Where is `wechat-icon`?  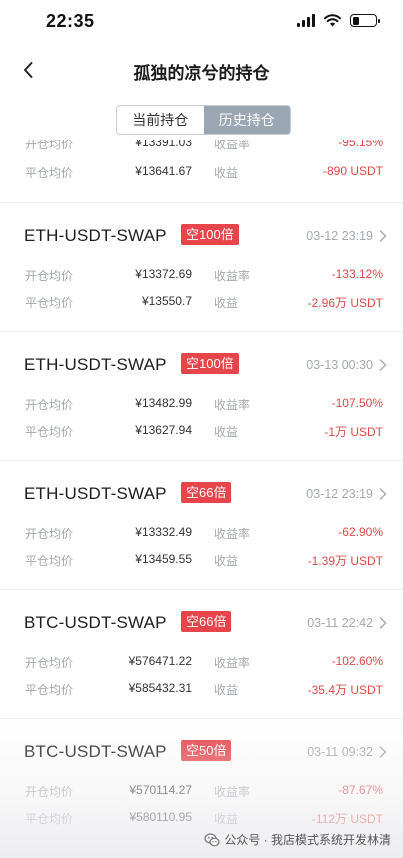 wechat-icon is located at coordinates (212, 839).